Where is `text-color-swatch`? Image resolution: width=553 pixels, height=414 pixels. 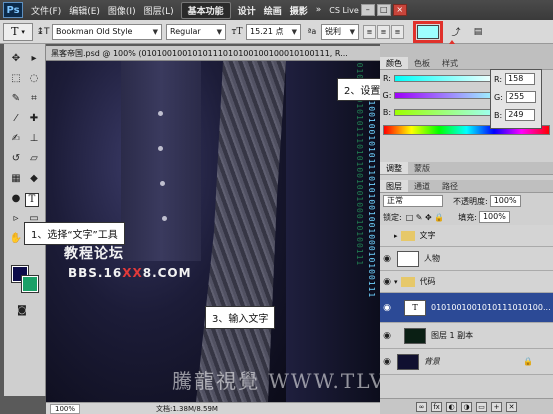
text-color-swatch is located at coordinates (428, 31).